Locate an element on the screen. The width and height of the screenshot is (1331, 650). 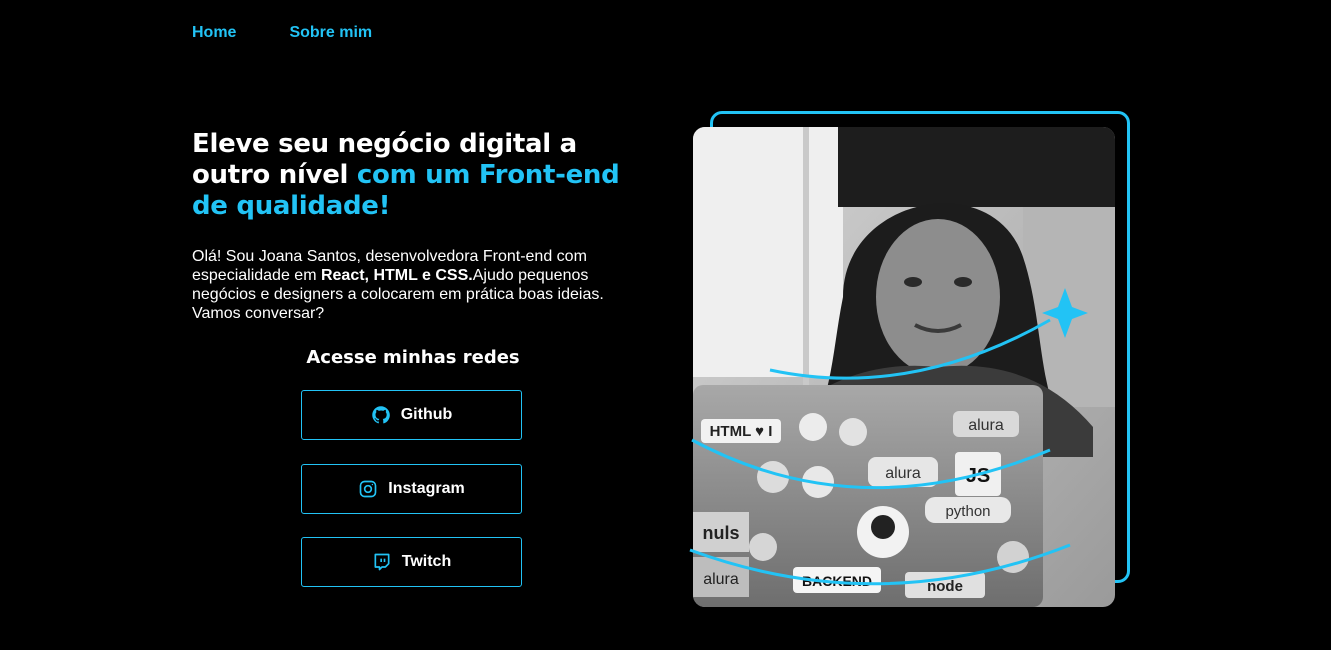
github-label: Github is located at coordinates (426, 414).